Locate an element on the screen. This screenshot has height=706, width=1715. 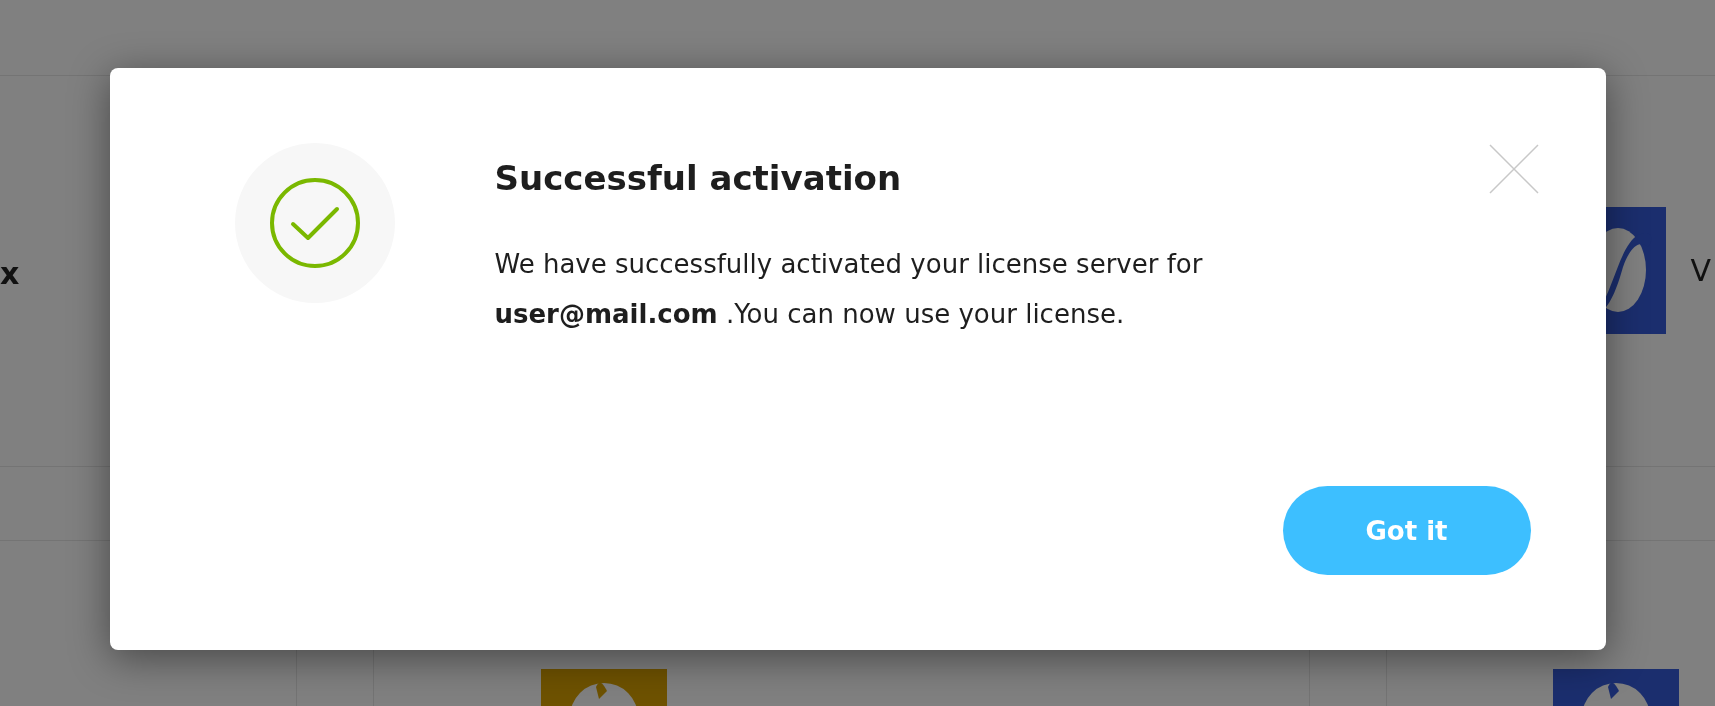
check-circle-icon is located at coordinates (314, 223).